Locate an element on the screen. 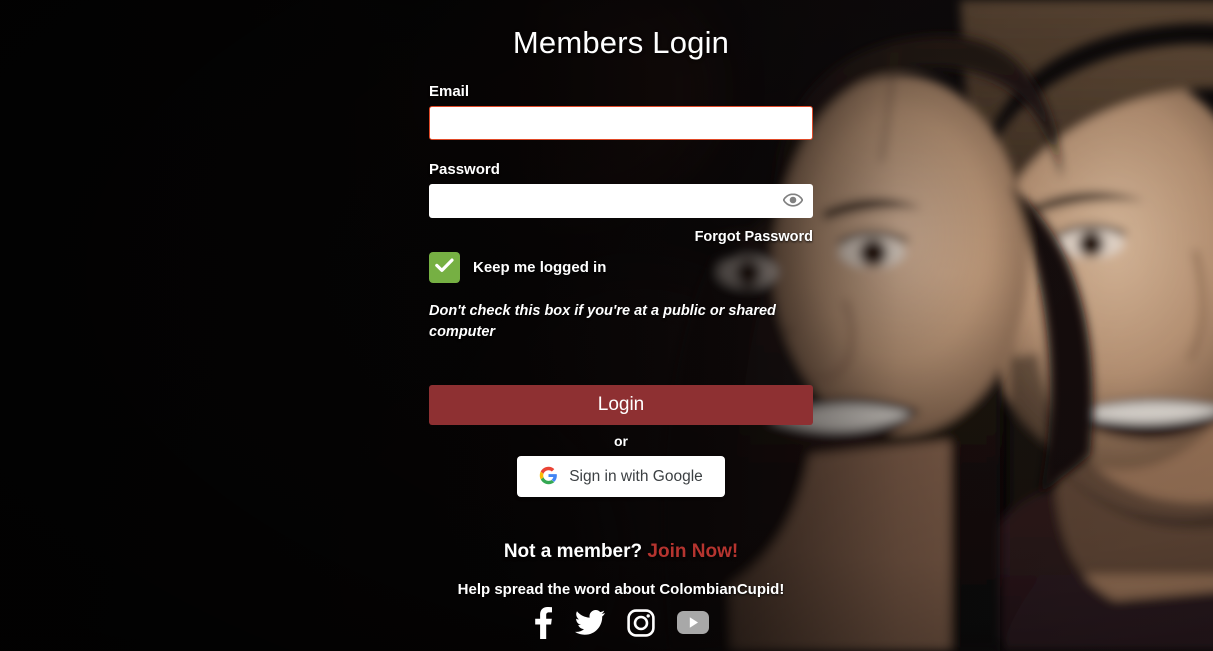 The image size is (1213, 651). email-input-wrap is located at coordinates (621, 123).